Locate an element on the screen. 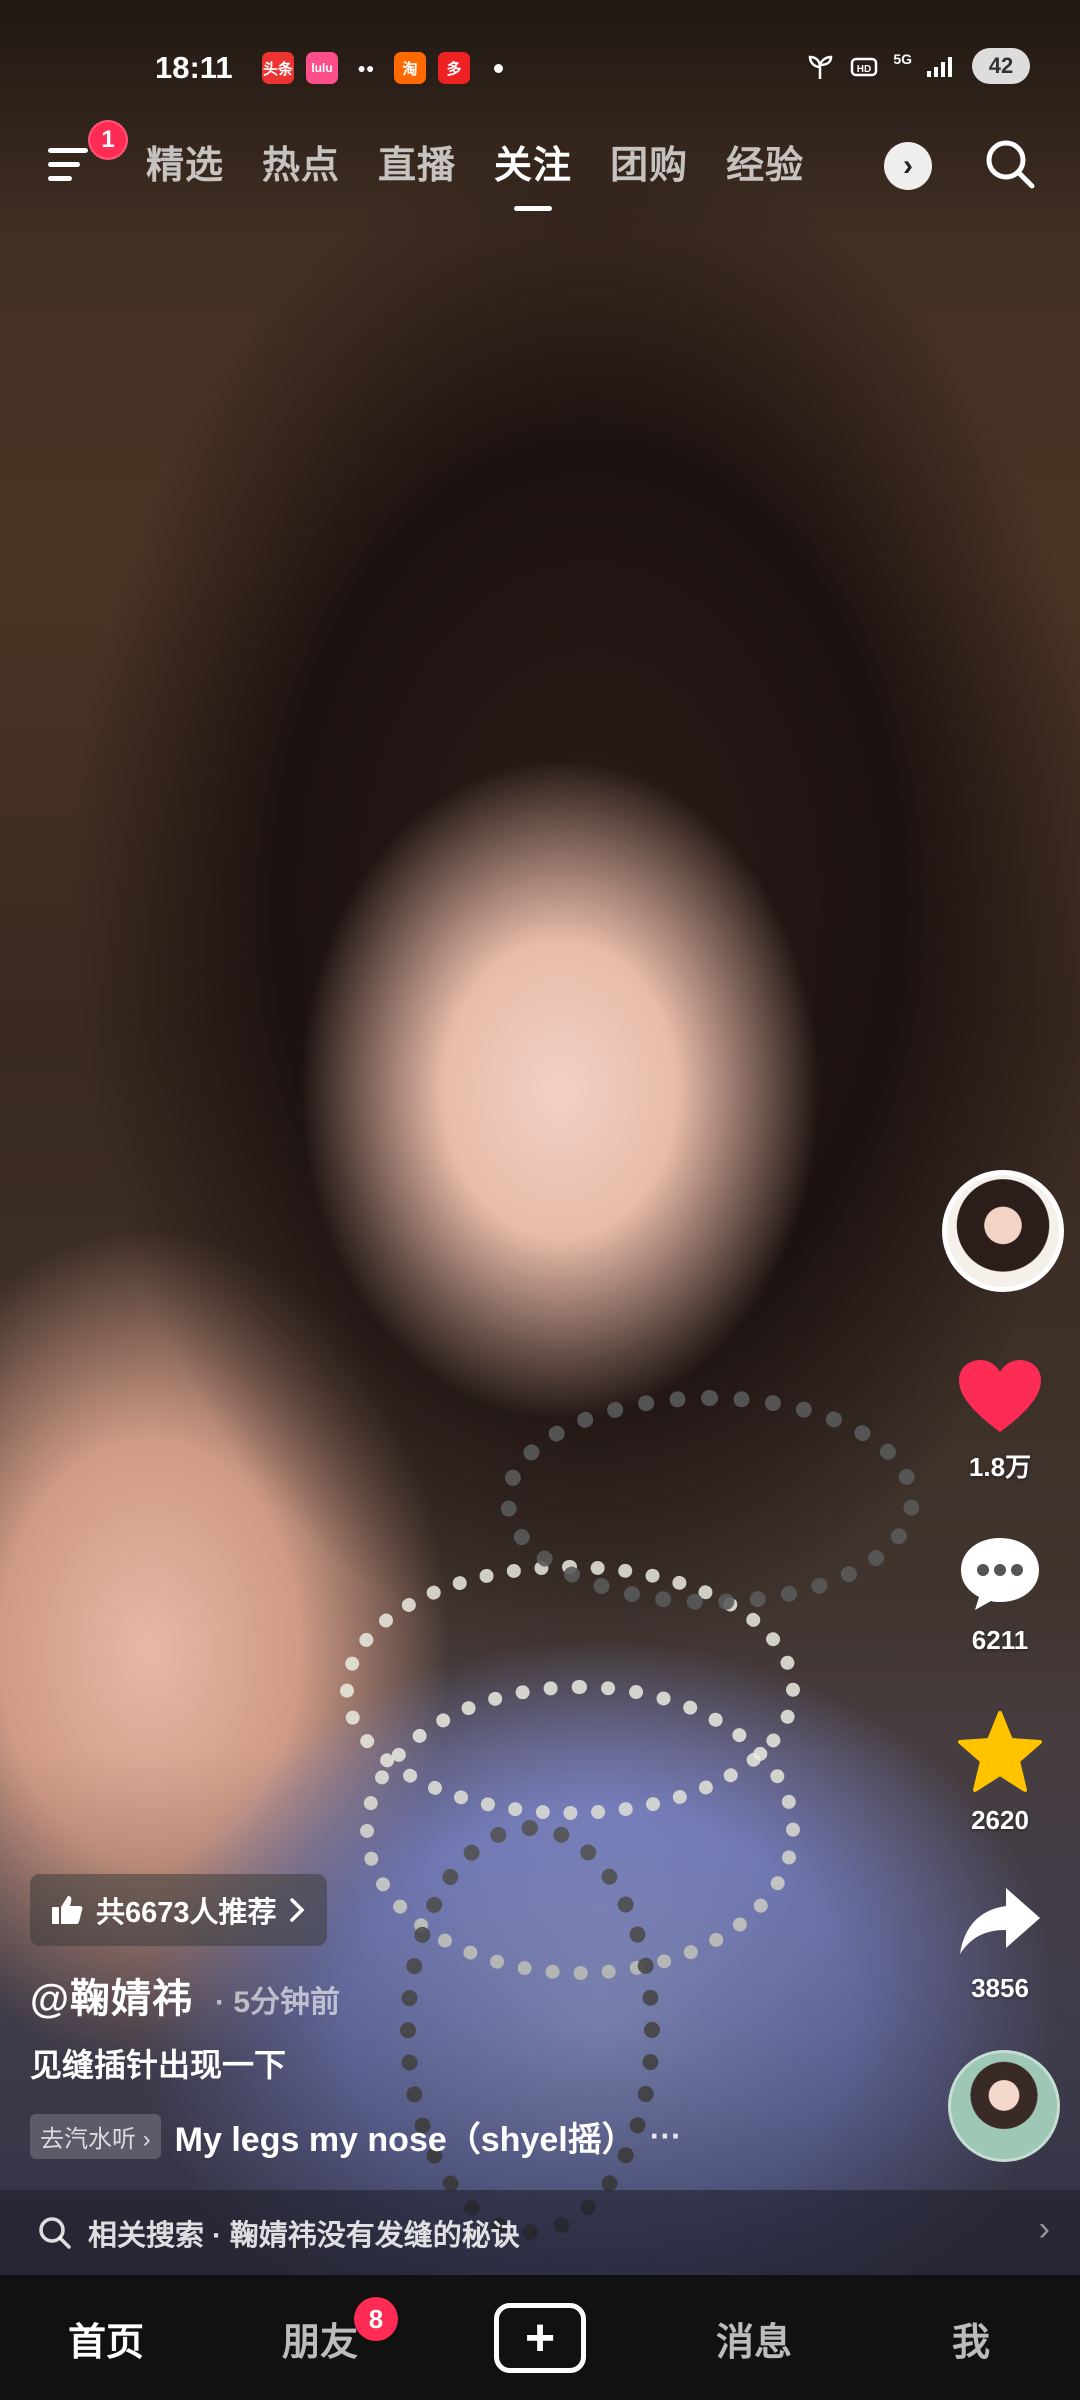 This screenshot has width=1080, height=2400. author-avatar is located at coordinates (1003, 1231).